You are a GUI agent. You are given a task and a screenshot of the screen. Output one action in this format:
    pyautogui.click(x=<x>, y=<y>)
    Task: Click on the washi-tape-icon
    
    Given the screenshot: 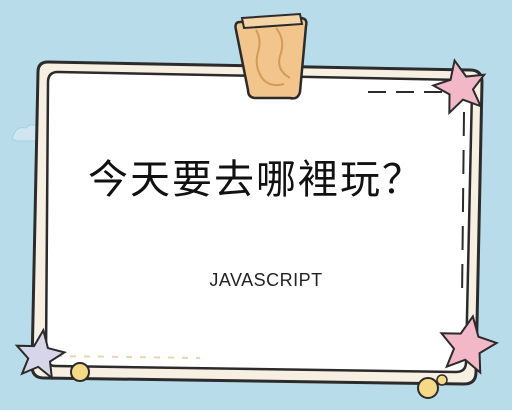 What is the action you would take?
    pyautogui.click(x=271, y=56)
    